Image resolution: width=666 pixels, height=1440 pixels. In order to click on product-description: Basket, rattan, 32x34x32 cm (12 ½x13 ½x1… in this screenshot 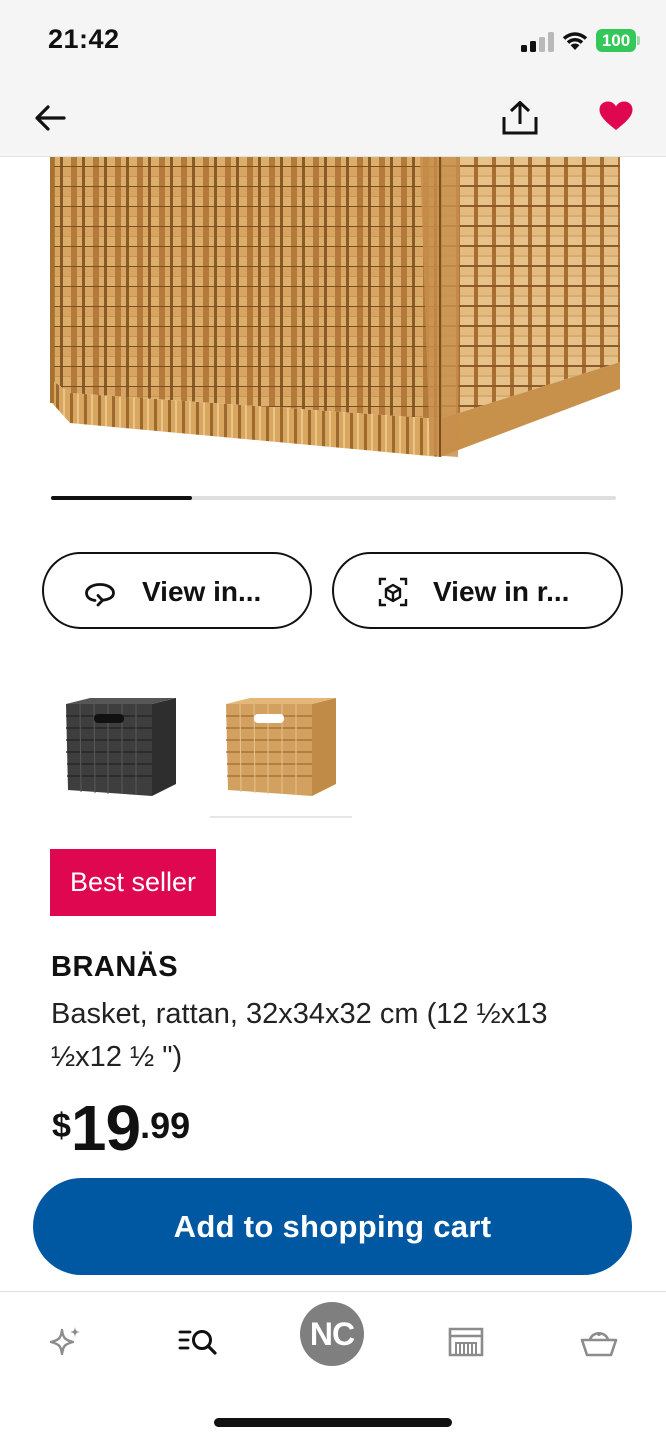, I will do `click(299, 1035)`.